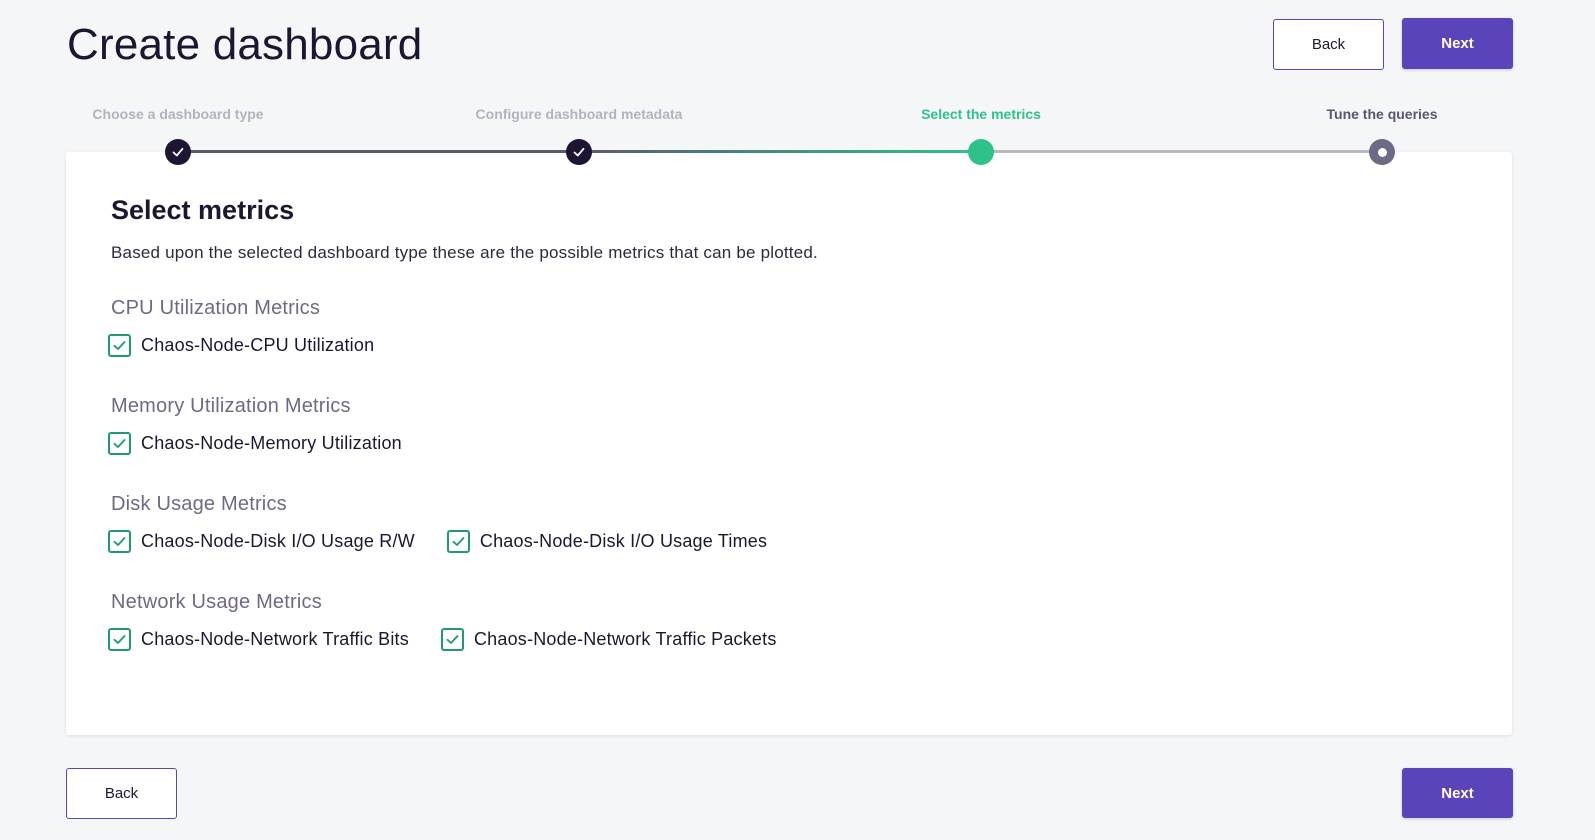 This screenshot has height=840, width=1595. I want to click on step-label-select-metrics: Select the metrics, so click(981, 114).